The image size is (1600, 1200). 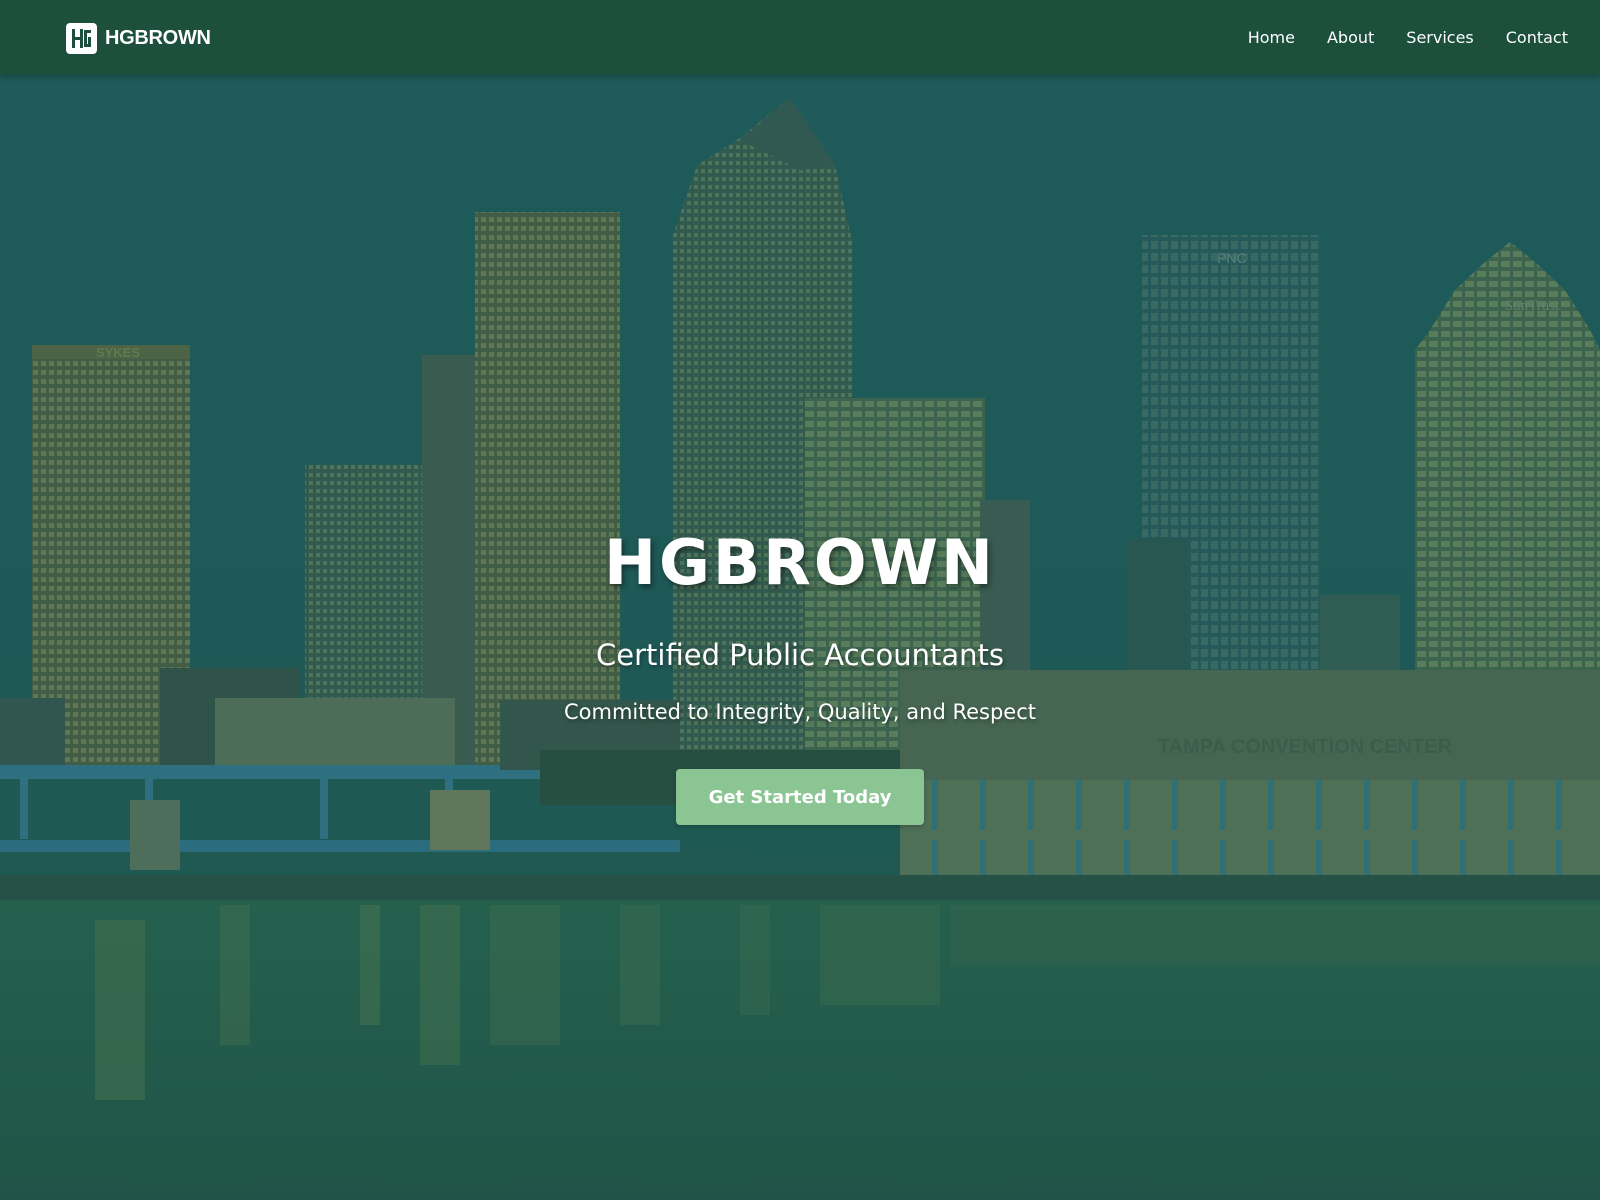 I want to click on nav-link-contact: Contact, so click(x=1537, y=37).